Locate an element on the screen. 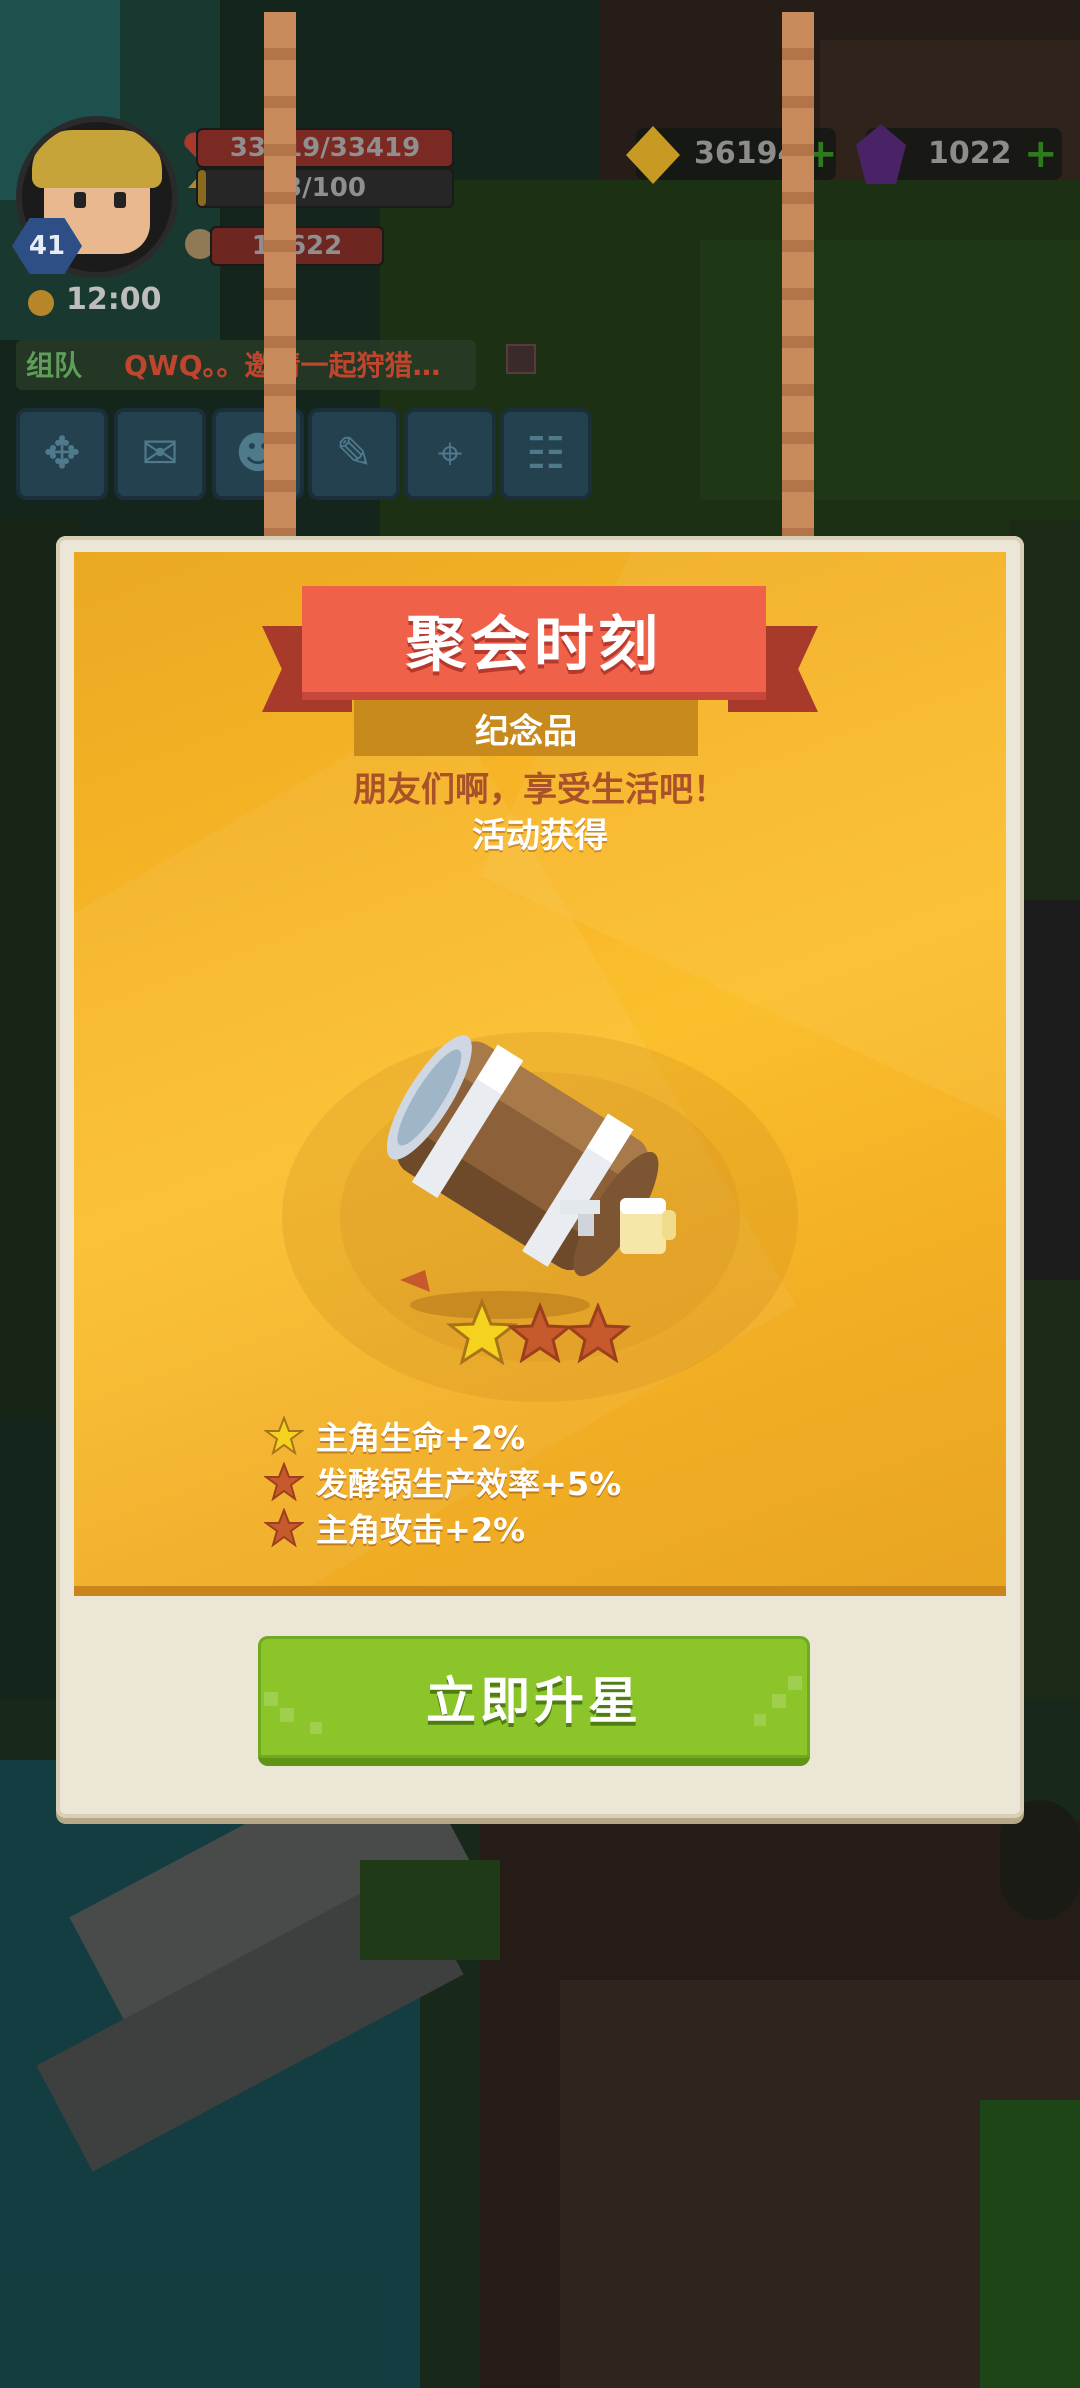  effect-row: 主角攻击+2% is located at coordinates (394, 1528).